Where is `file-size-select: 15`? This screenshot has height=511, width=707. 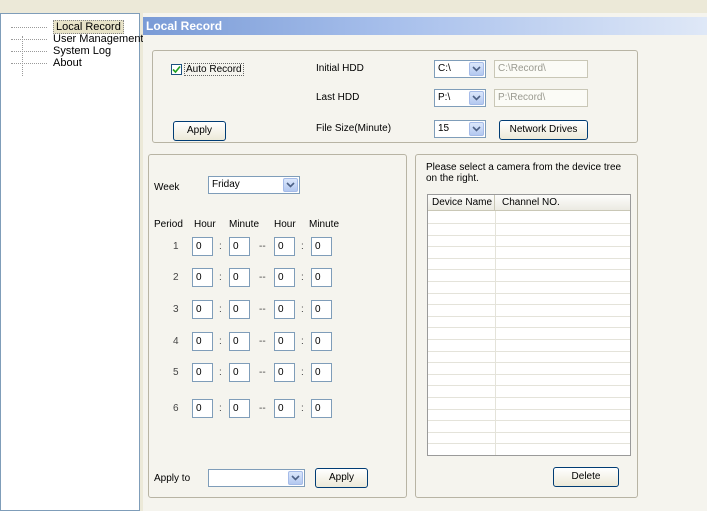
file-size-select: 15 is located at coordinates (460, 129).